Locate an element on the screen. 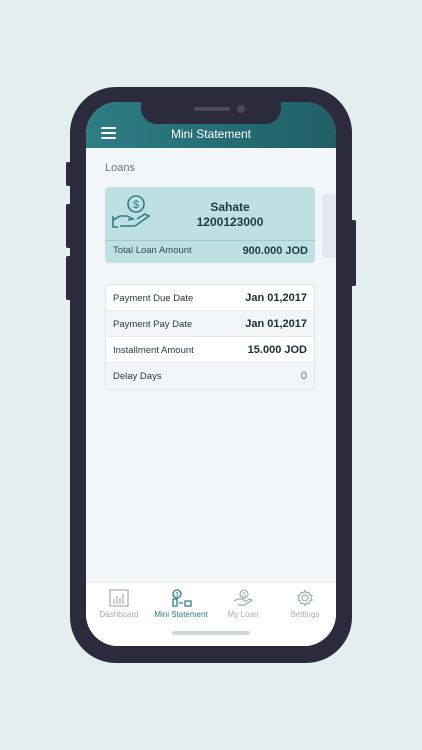 The width and height of the screenshot is (422, 750). front-camera is located at coordinates (241, 109).